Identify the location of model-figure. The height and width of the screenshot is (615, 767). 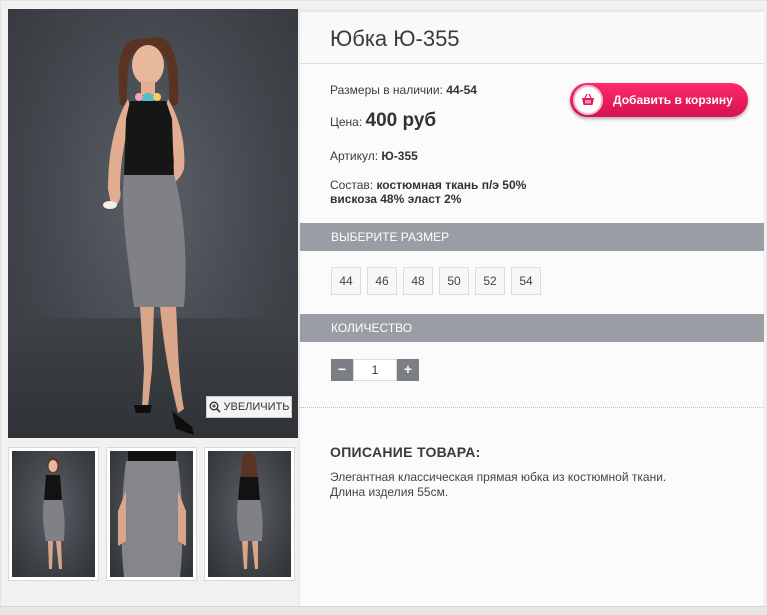
(148, 236).